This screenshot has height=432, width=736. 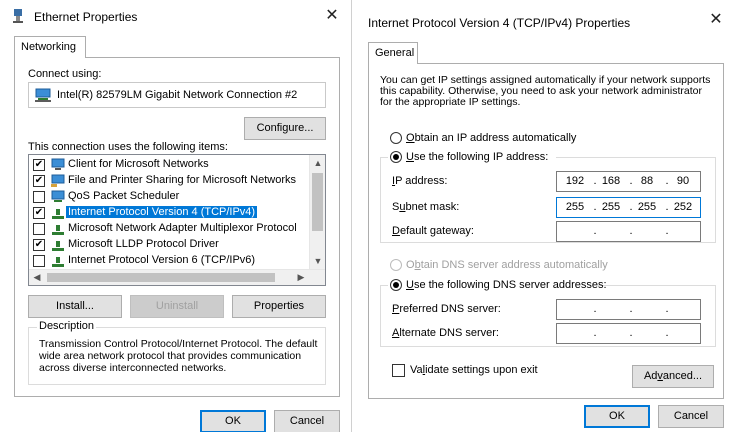 What do you see at coordinates (393, 53) in the screenshot?
I see `tab-general: General` at bounding box center [393, 53].